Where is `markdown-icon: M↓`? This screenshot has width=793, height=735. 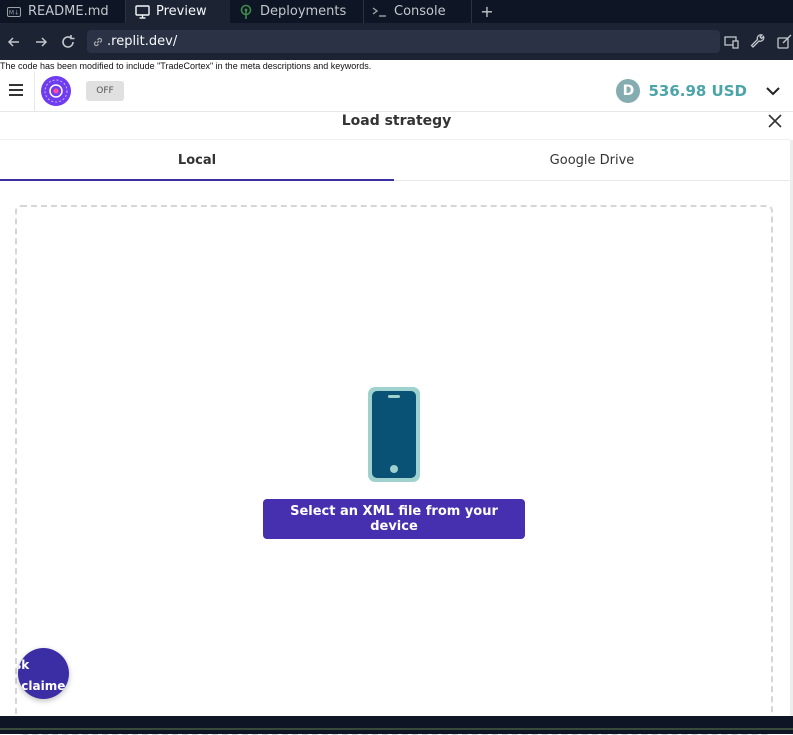 markdown-icon: M↓ is located at coordinates (14, 12).